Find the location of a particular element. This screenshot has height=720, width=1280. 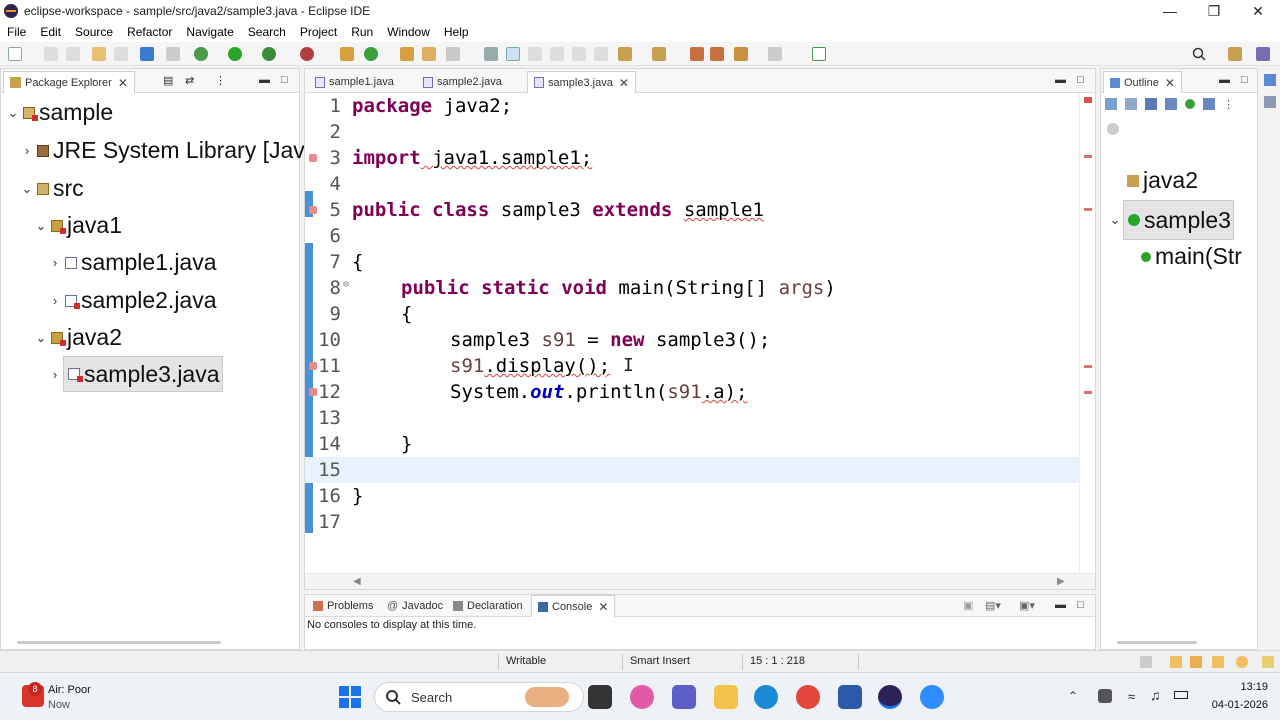

horizontal-scrollbar is located at coordinates (1157, 642).